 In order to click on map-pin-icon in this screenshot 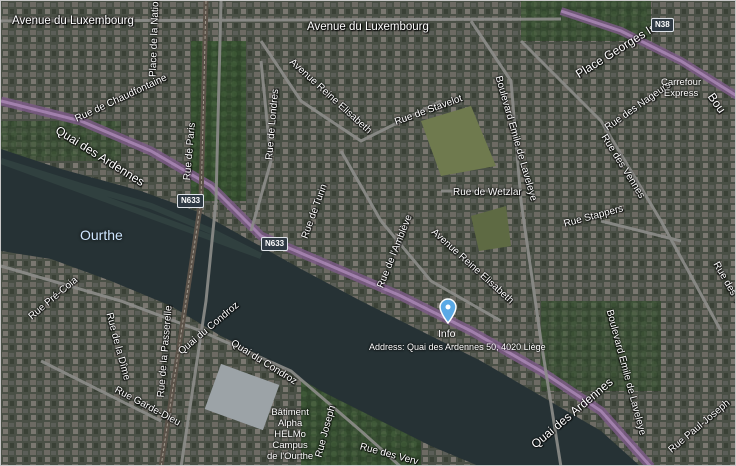, I will do `click(448, 311)`.